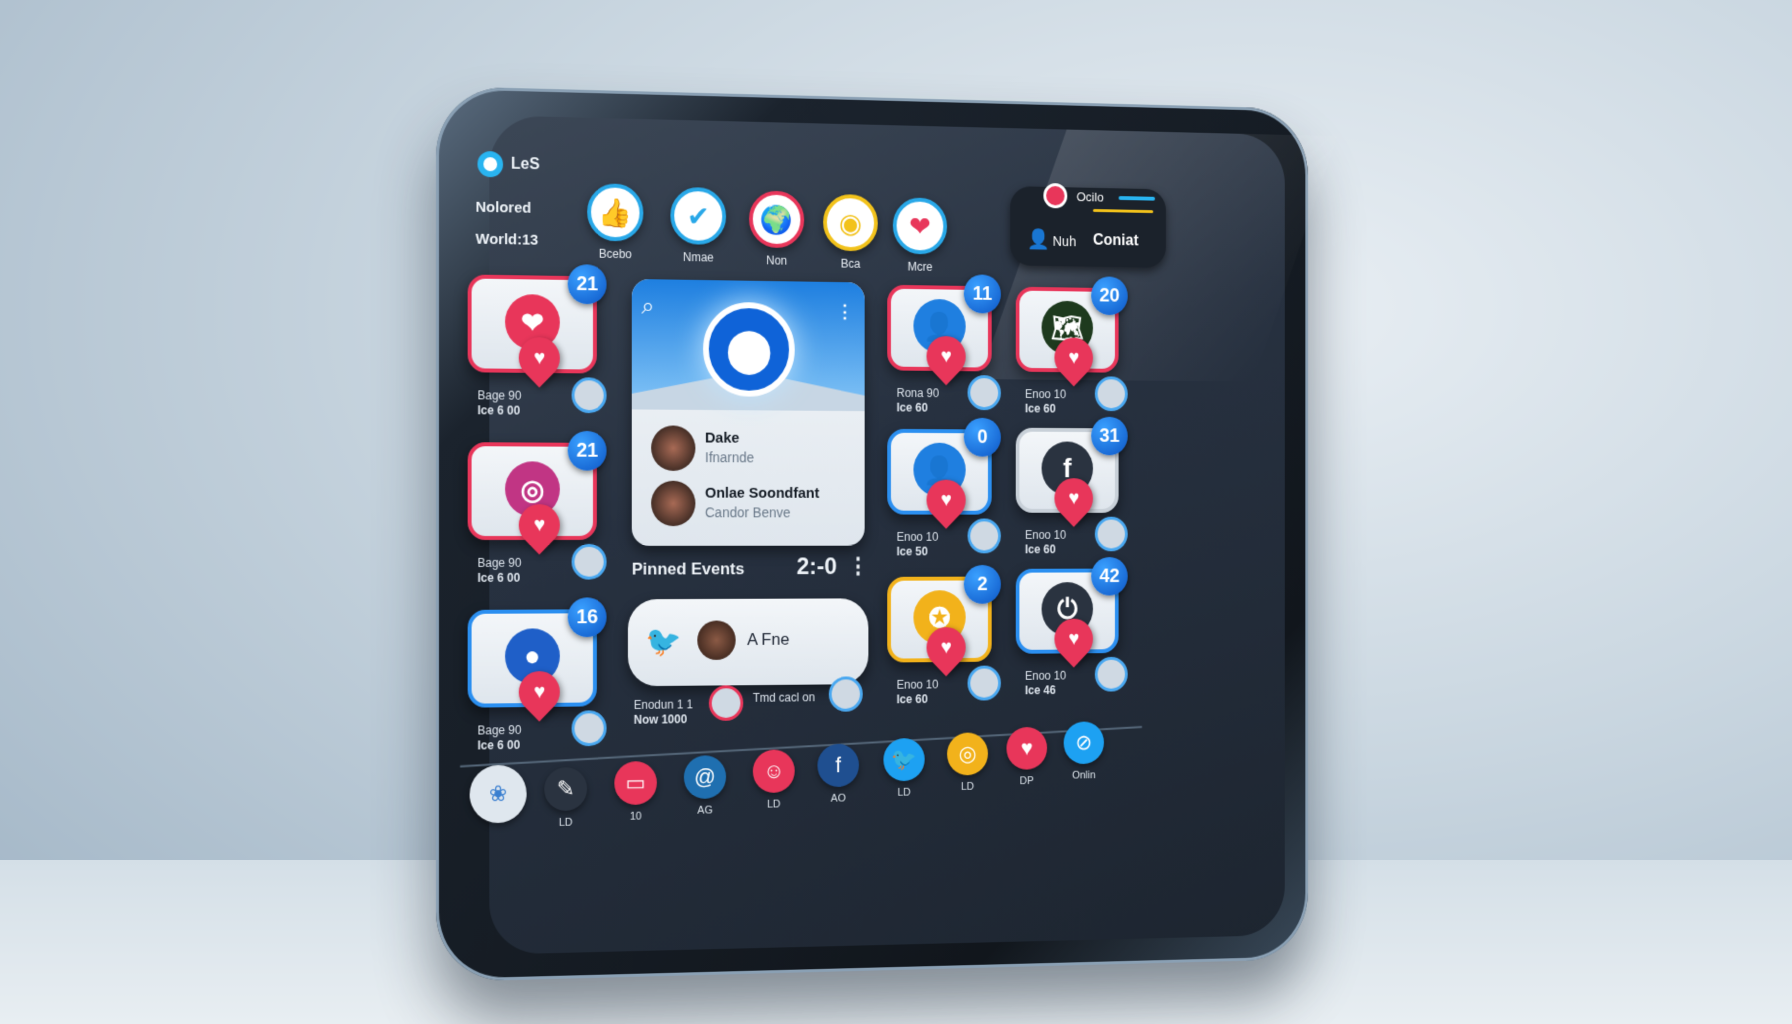 Image resolution: width=1792 pixels, height=1024 pixels. I want to click on panel-title: Ocilo, so click(1090, 196).